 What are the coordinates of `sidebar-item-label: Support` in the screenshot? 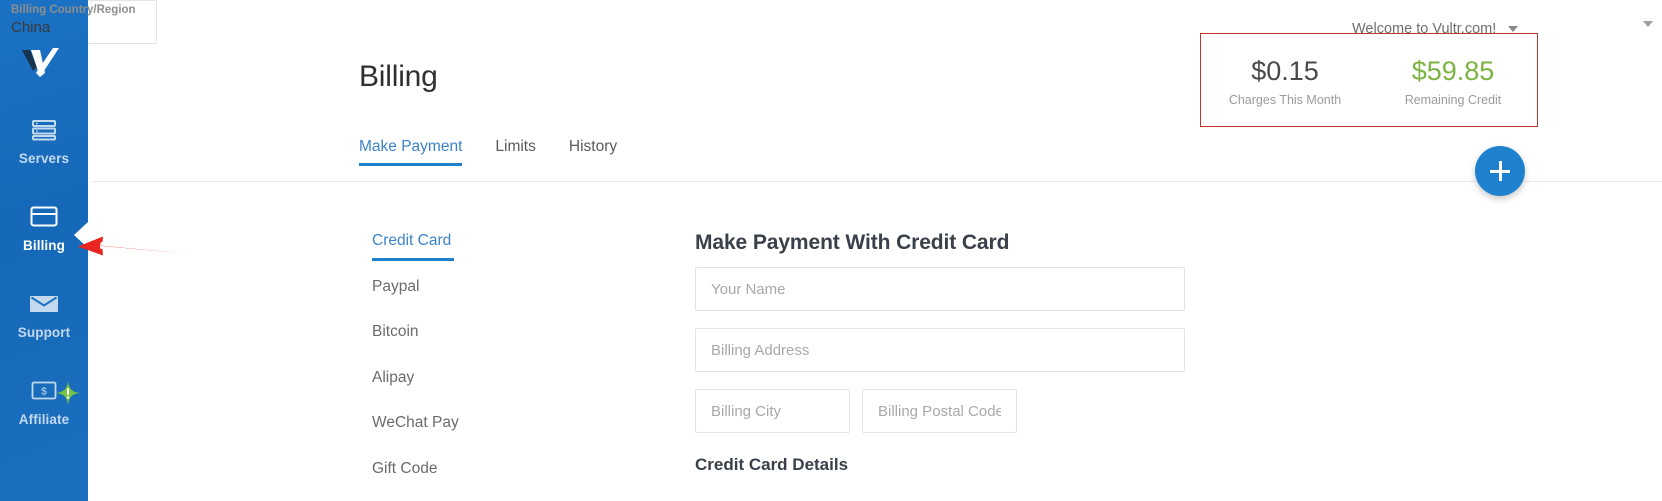 It's located at (44, 332).